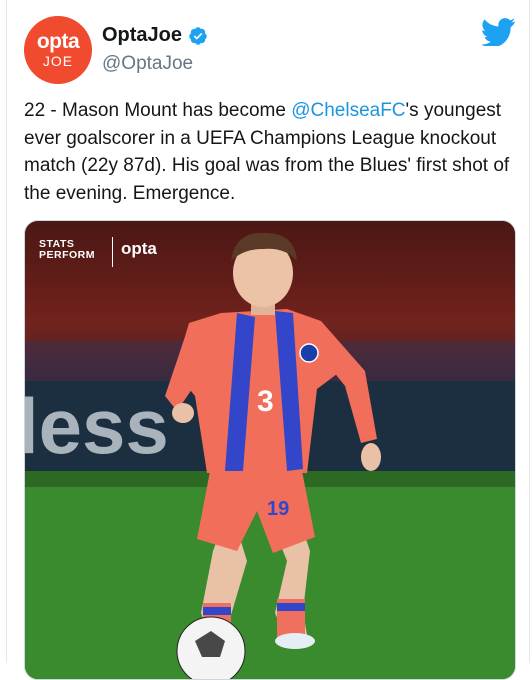 The image size is (532, 680). I want to click on sock-stripe-left, so click(217, 611).